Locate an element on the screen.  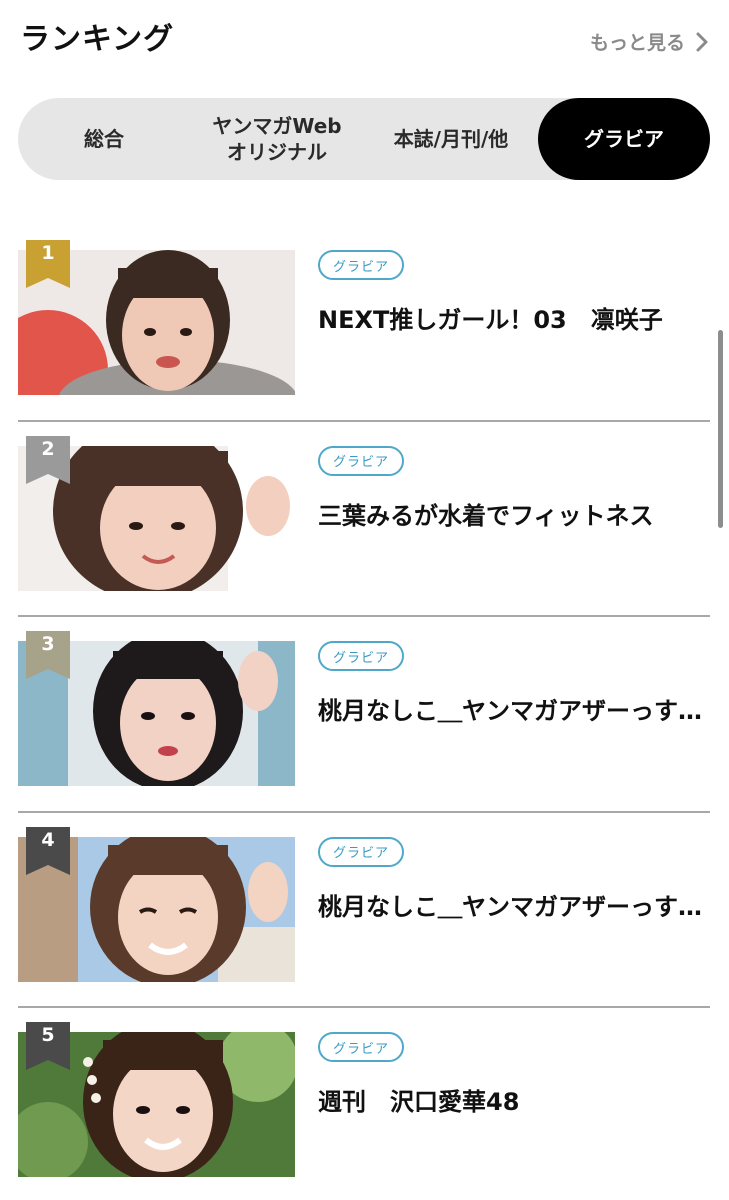
see-more-link: もっと見る is located at coordinates (651, 41).